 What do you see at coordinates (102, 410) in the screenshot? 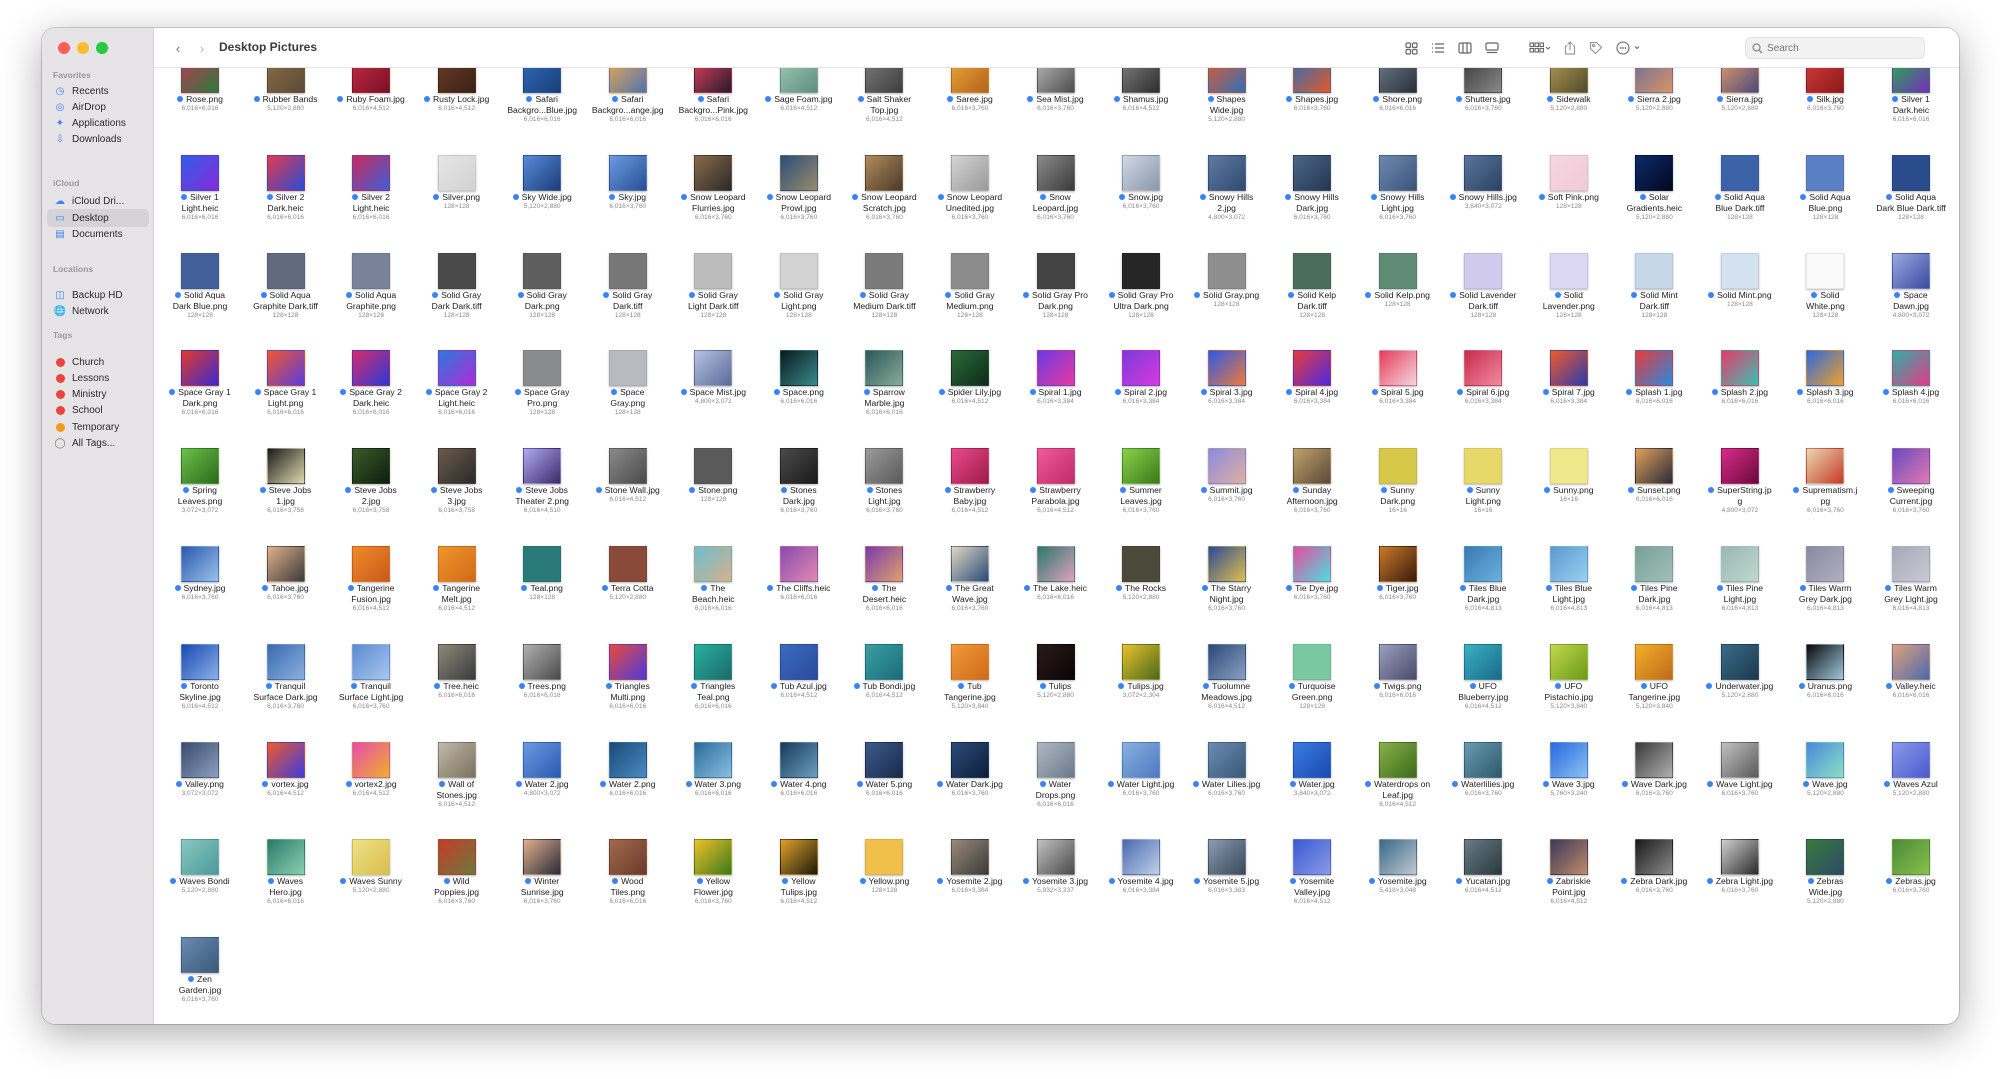
I see `sidebar-item-school: School` at bounding box center [102, 410].